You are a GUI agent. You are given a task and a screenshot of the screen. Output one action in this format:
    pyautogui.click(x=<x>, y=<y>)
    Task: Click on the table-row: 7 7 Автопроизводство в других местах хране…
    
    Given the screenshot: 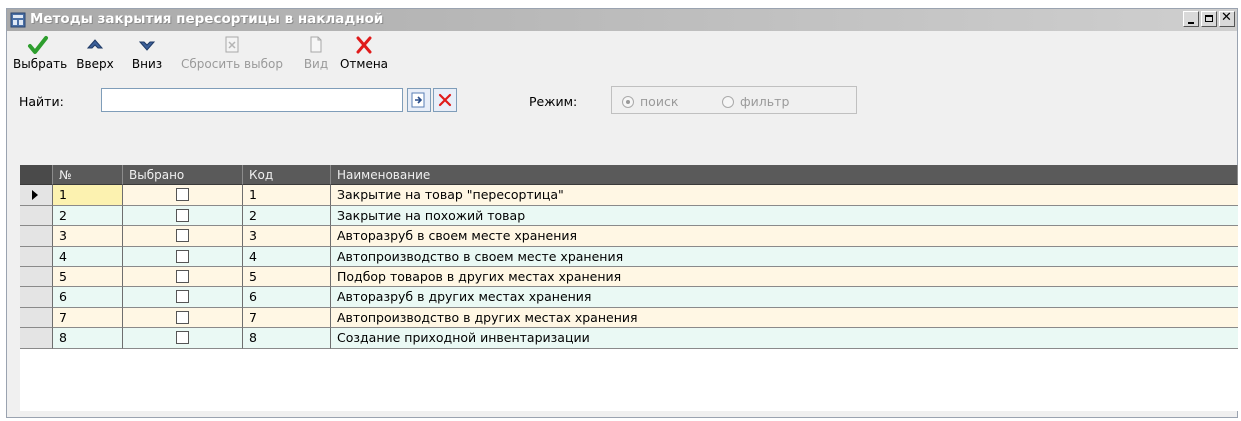 What is the action you would take?
    pyautogui.click(x=629, y=318)
    